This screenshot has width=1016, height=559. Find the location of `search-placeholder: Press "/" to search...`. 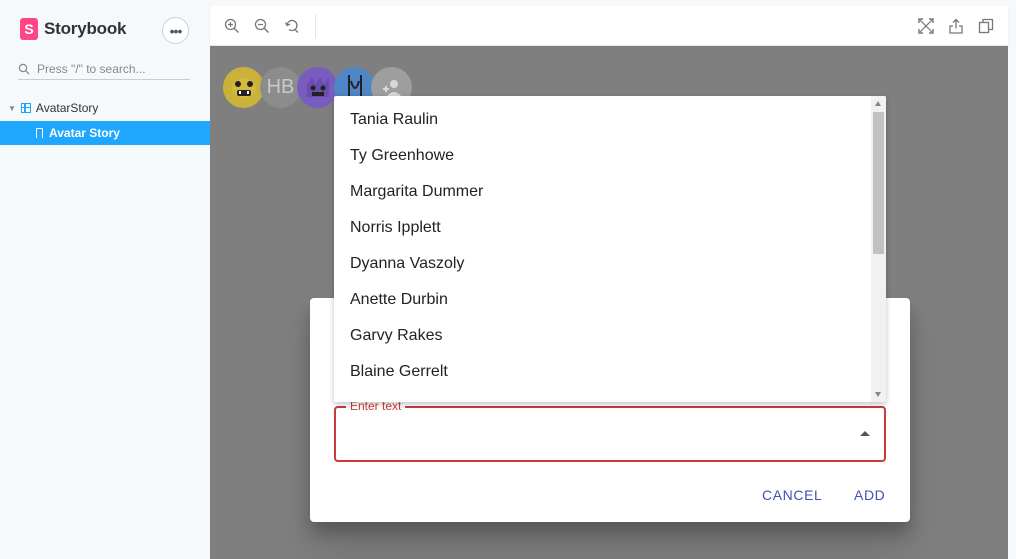

search-placeholder: Press "/" to search... is located at coordinates (91, 68).